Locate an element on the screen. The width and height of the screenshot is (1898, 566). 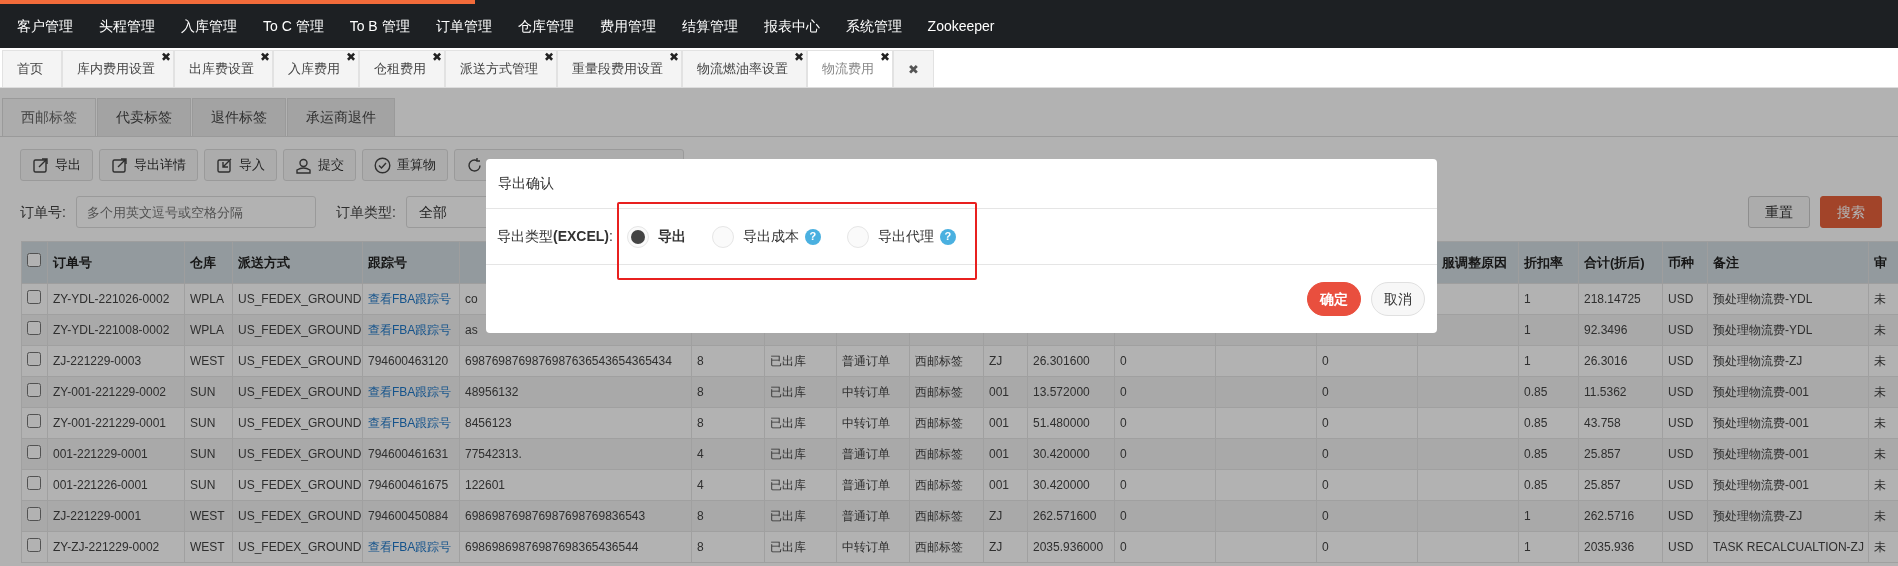
sub-tab: 退件标签 is located at coordinates (239, 117).